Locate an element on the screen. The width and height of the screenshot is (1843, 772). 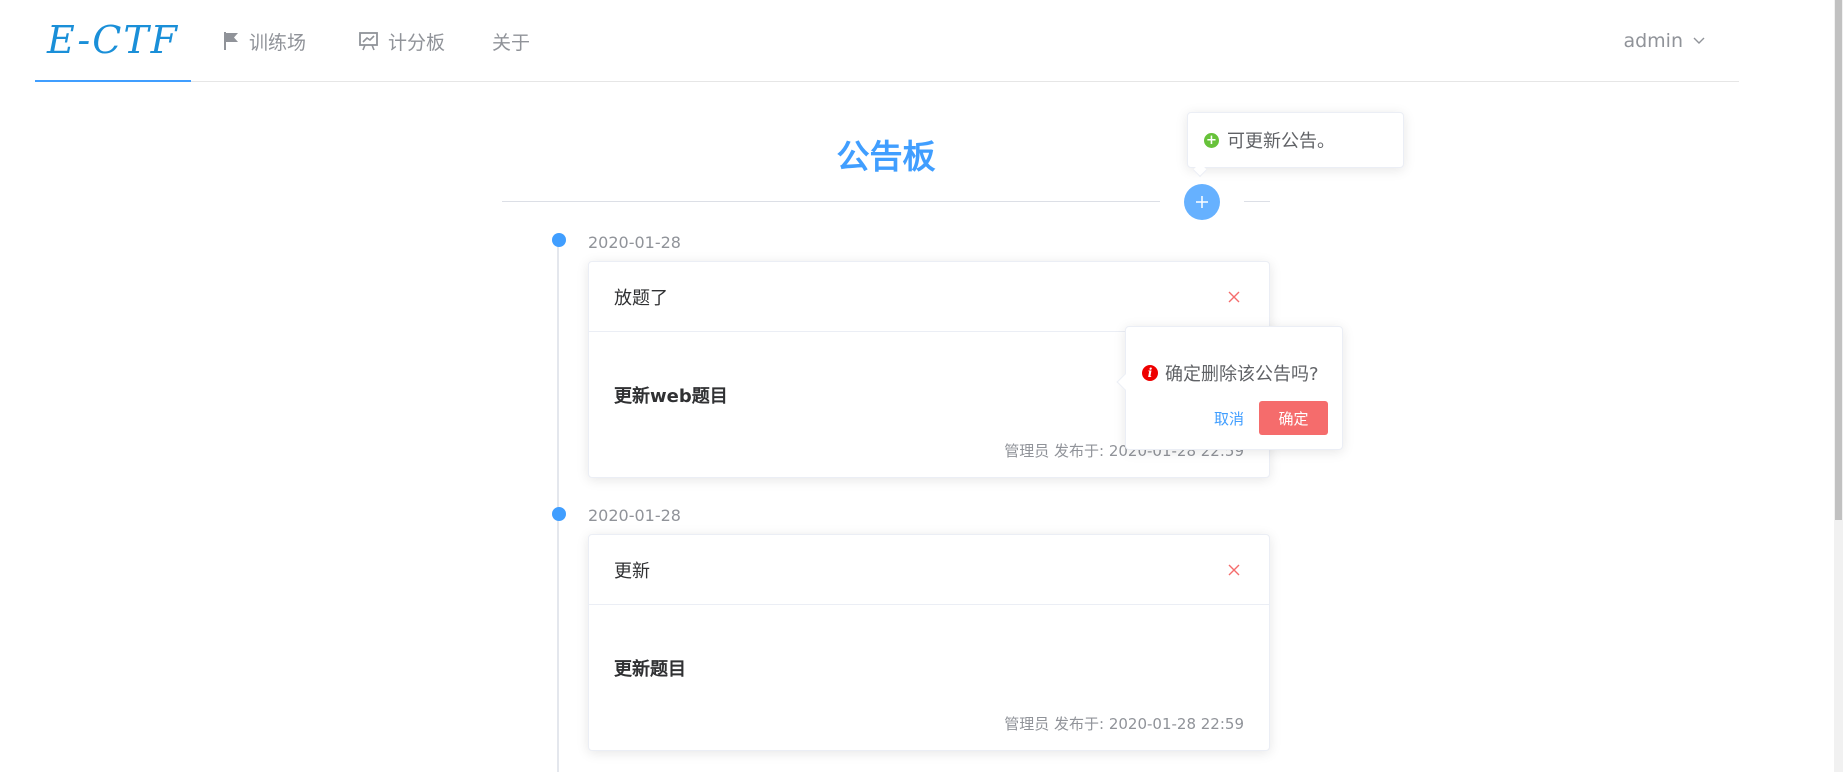
add-tooltip: + 可更新公告。 is located at coordinates (1295, 140).